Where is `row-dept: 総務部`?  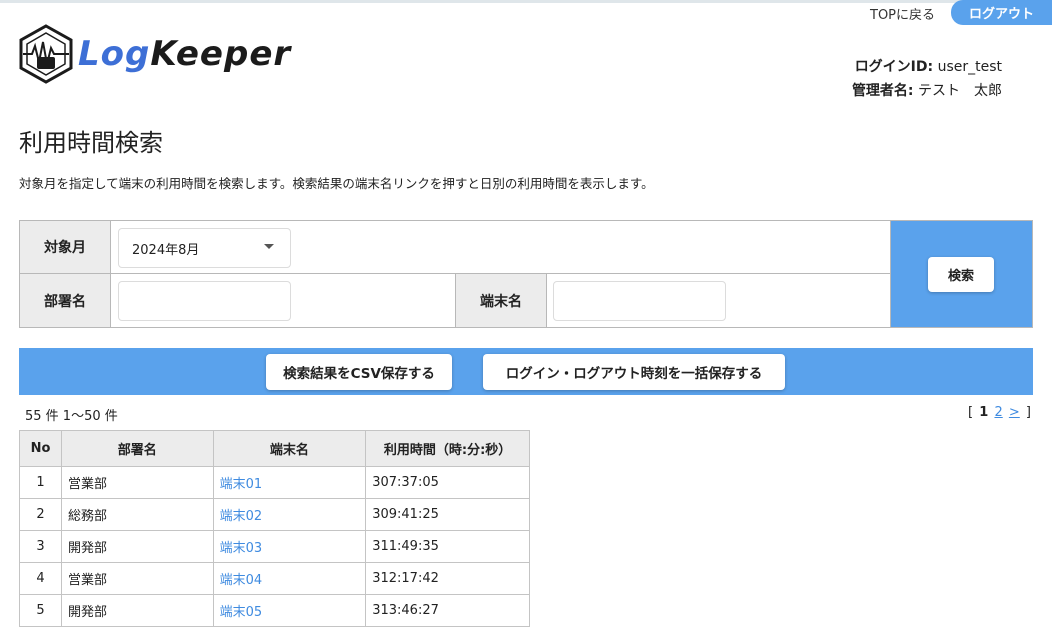 row-dept: 総務部 is located at coordinates (137, 514).